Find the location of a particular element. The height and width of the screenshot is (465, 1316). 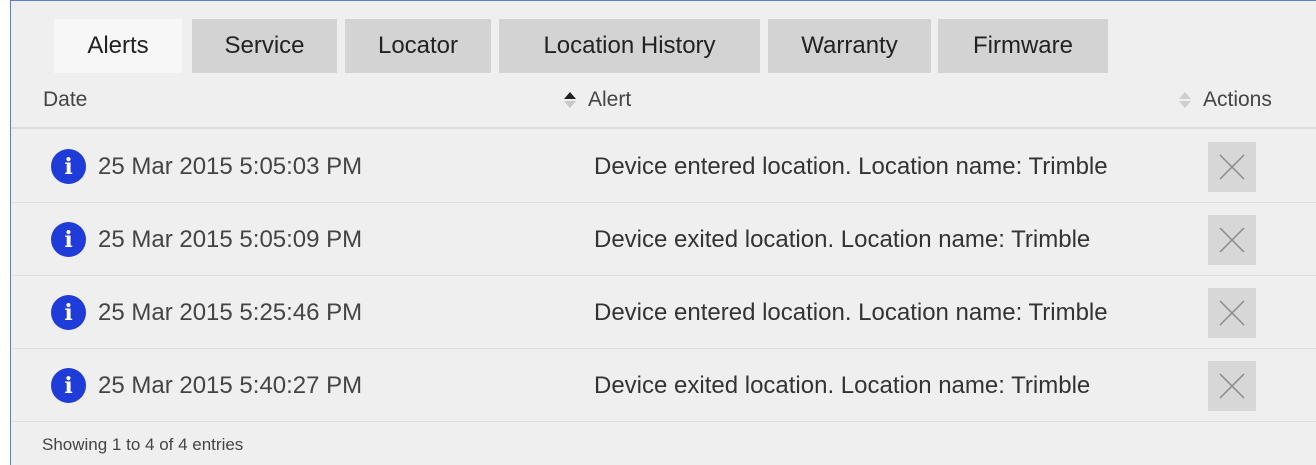

alert-date: 25 Mar 2015 5:25:46 PM is located at coordinates (230, 312).